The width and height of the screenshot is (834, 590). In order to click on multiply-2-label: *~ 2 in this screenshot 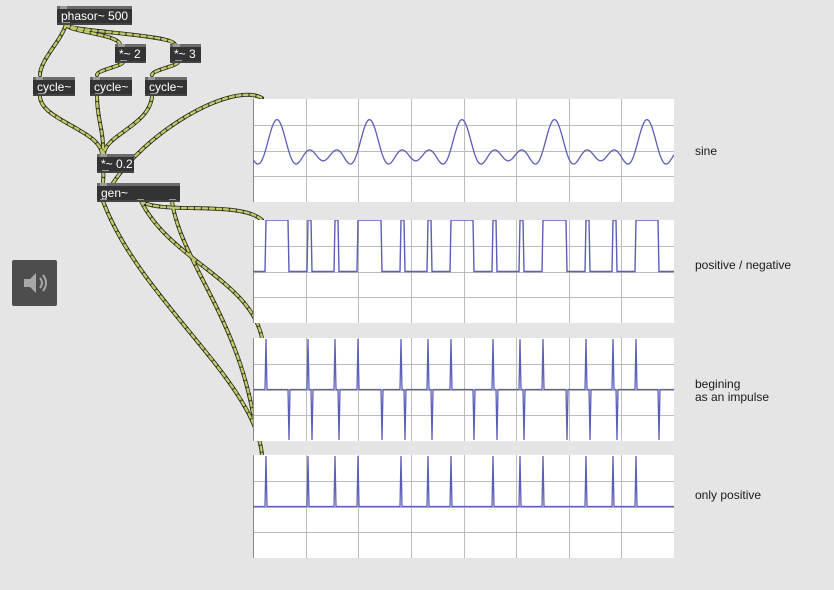, I will do `click(130, 54)`.